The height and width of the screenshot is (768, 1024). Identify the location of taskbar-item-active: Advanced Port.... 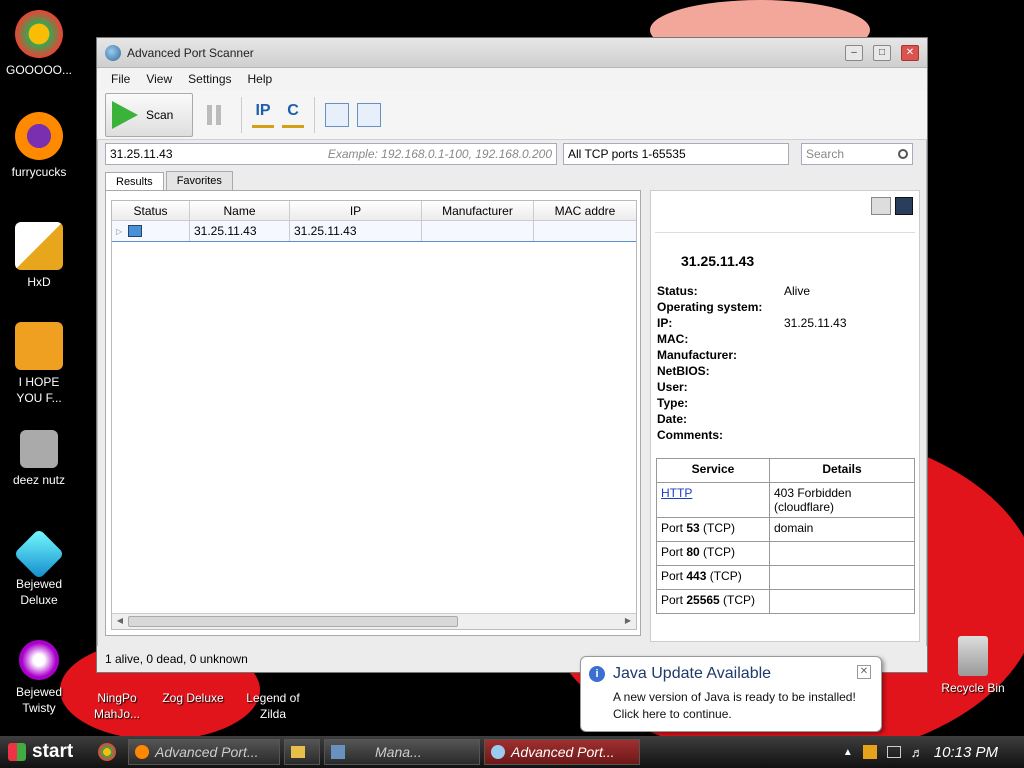
(562, 752).